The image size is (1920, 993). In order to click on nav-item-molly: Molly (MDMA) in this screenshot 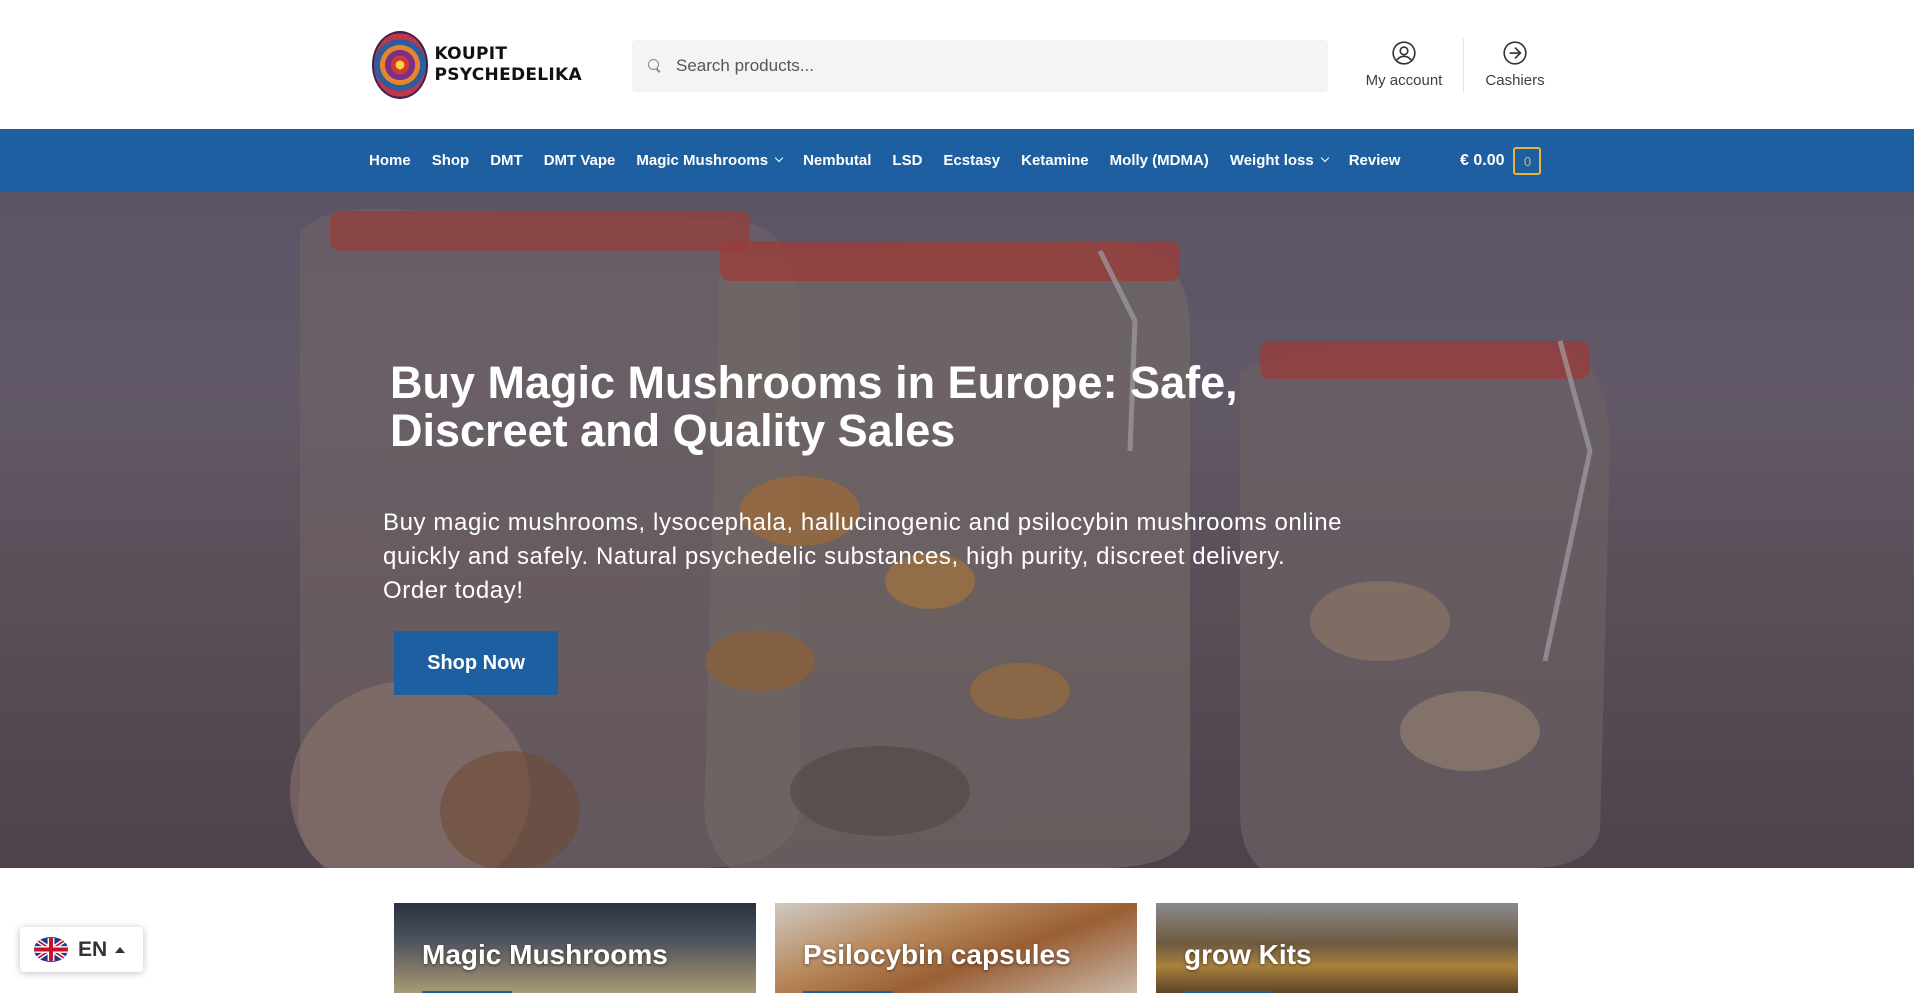, I will do `click(1159, 160)`.